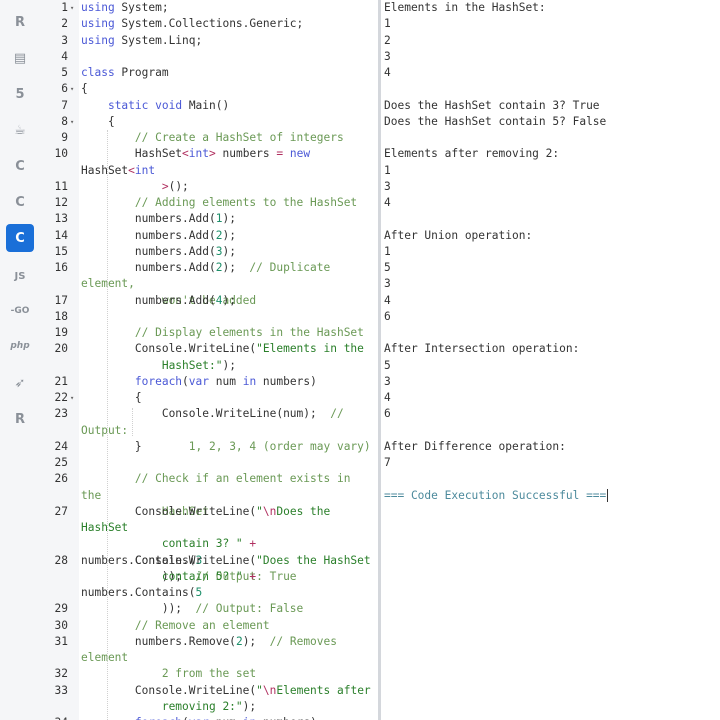 This screenshot has height=720, width=720. I want to click on swift-icon: ➶, so click(20, 383).